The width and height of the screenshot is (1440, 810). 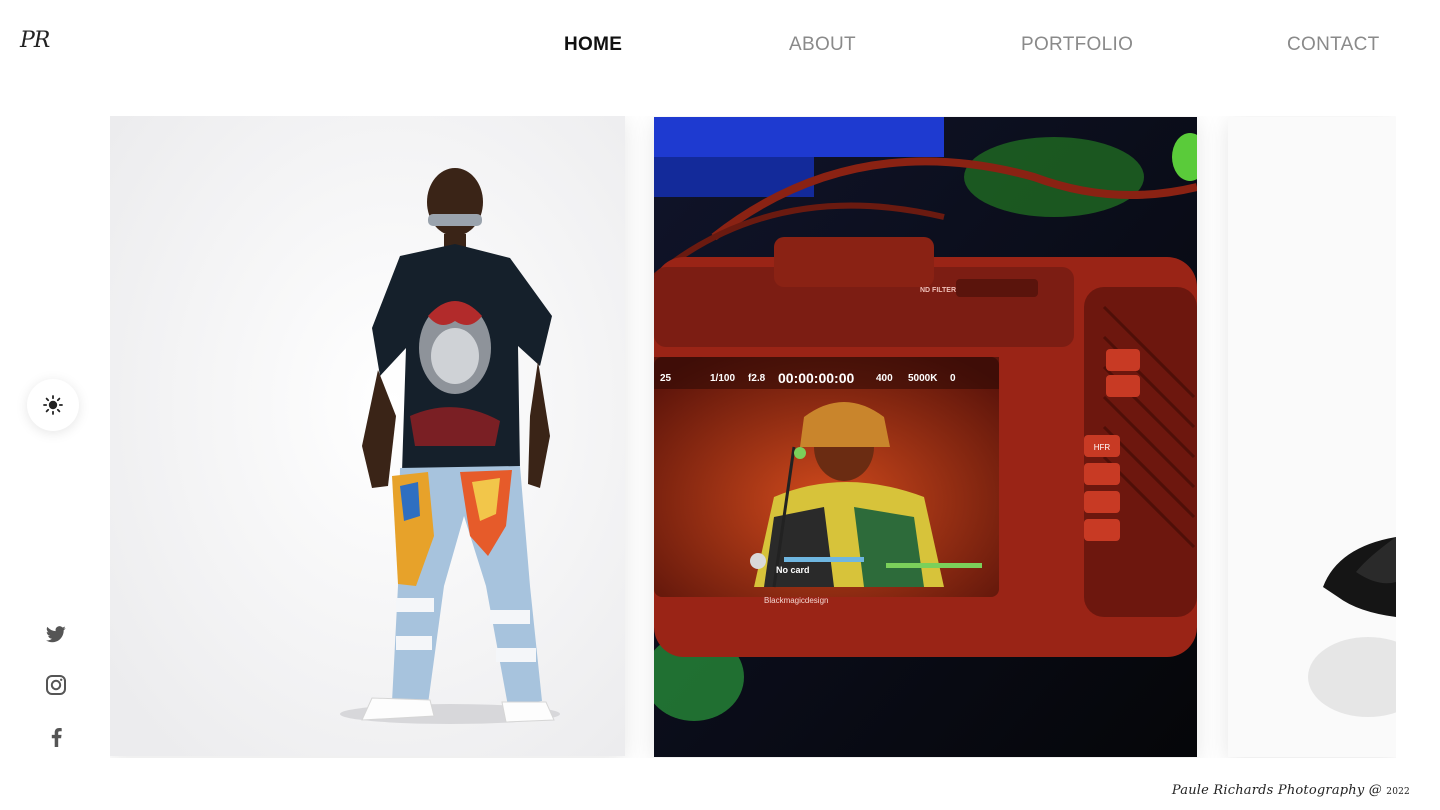 What do you see at coordinates (1276, 790) in the screenshot?
I see `footer-text: Paule Richards Photography @` at bounding box center [1276, 790].